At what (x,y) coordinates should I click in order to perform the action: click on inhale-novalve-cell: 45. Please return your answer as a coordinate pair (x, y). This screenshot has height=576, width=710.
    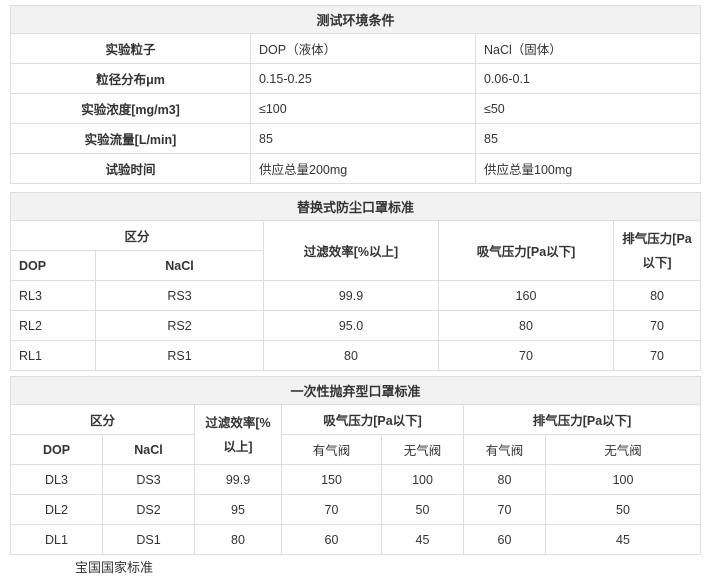
    Looking at the image, I should click on (422, 539).